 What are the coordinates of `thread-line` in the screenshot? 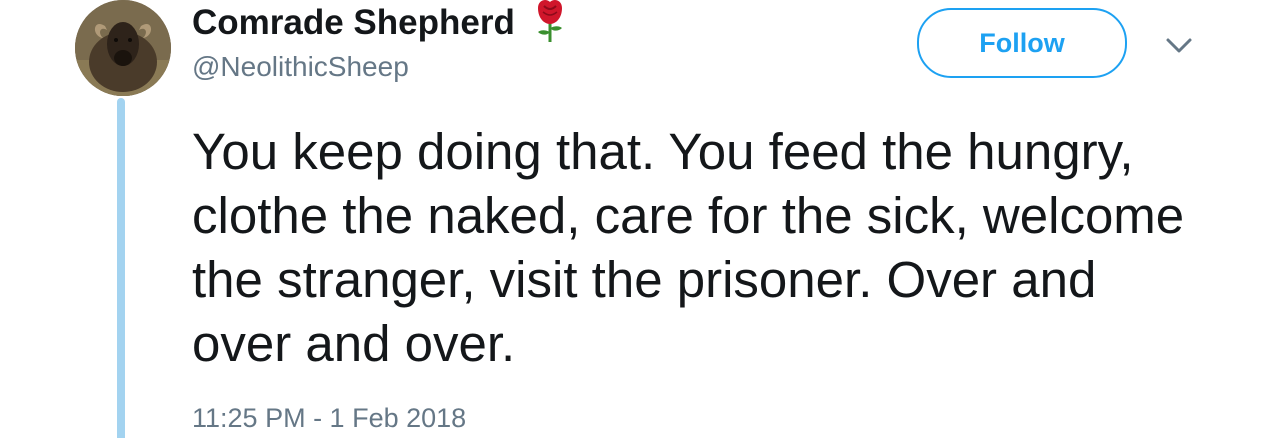 It's located at (121, 268).